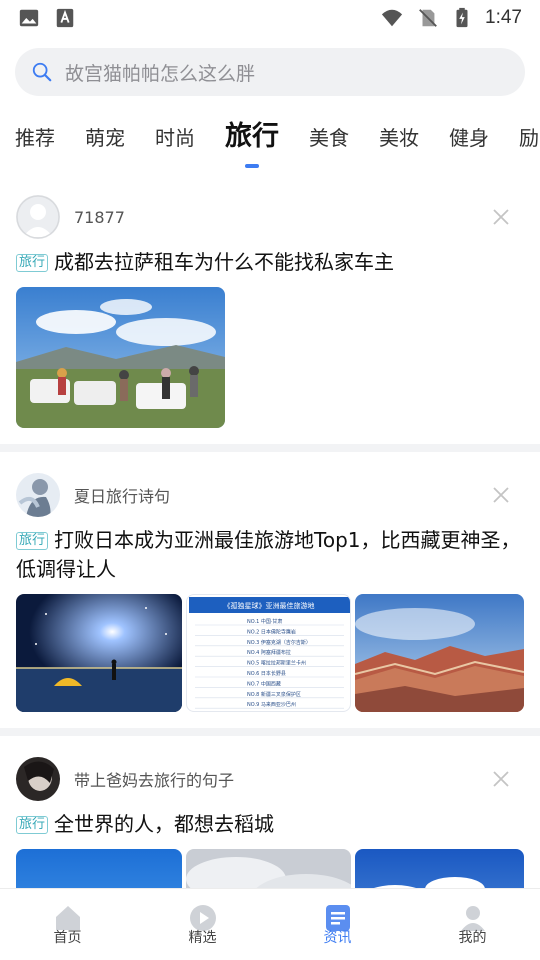 The height and width of the screenshot is (960, 540). I want to click on tab-pets: 萌宠, so click(105, 138).